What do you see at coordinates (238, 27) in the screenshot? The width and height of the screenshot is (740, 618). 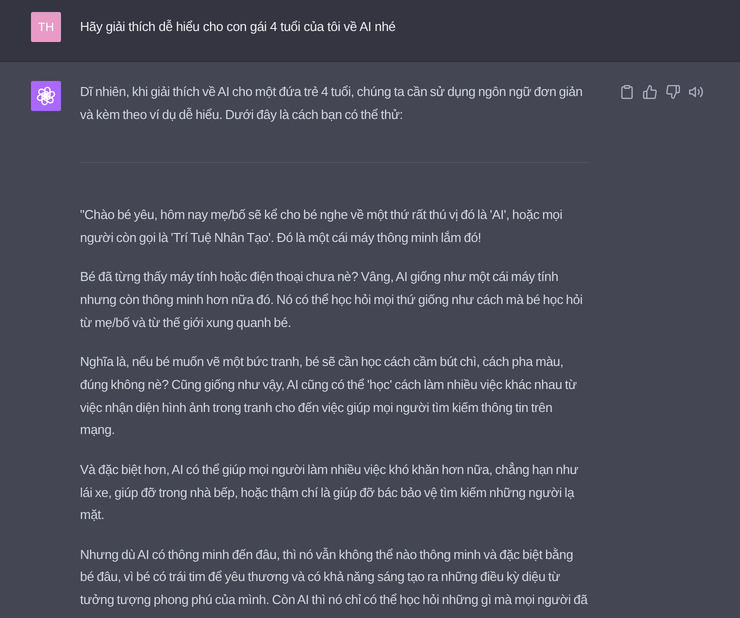 I see `prompt-text: Hãy giải thích dễ hiểu cho con gái 4 tuổi của tôi về AI nhé` at bounding box center [238, 27].